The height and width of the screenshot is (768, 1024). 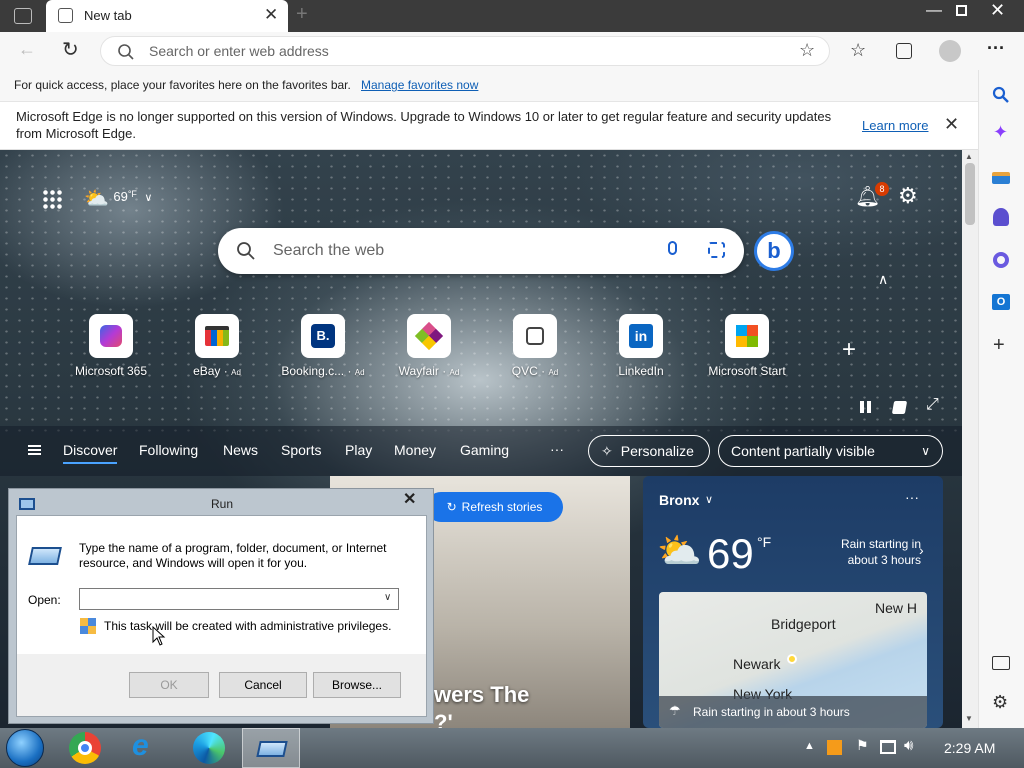 What do you see at coordinates (85, 748) in the screenshot?
I see `chrome-taskbar-button` at bounding box center [85, 748].